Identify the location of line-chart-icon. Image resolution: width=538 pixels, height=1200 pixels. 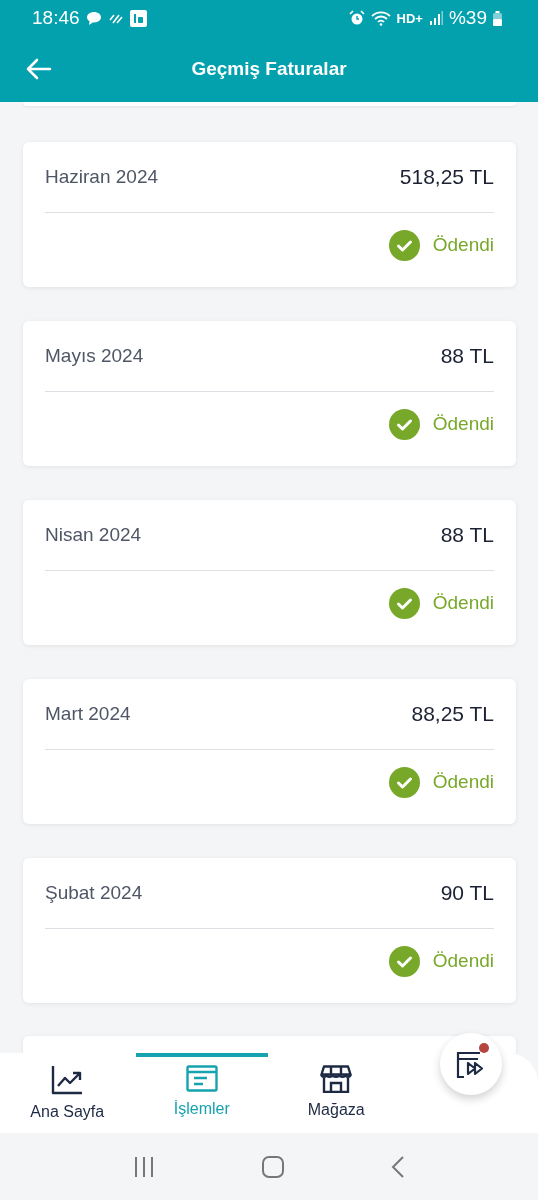
(67, 1080).